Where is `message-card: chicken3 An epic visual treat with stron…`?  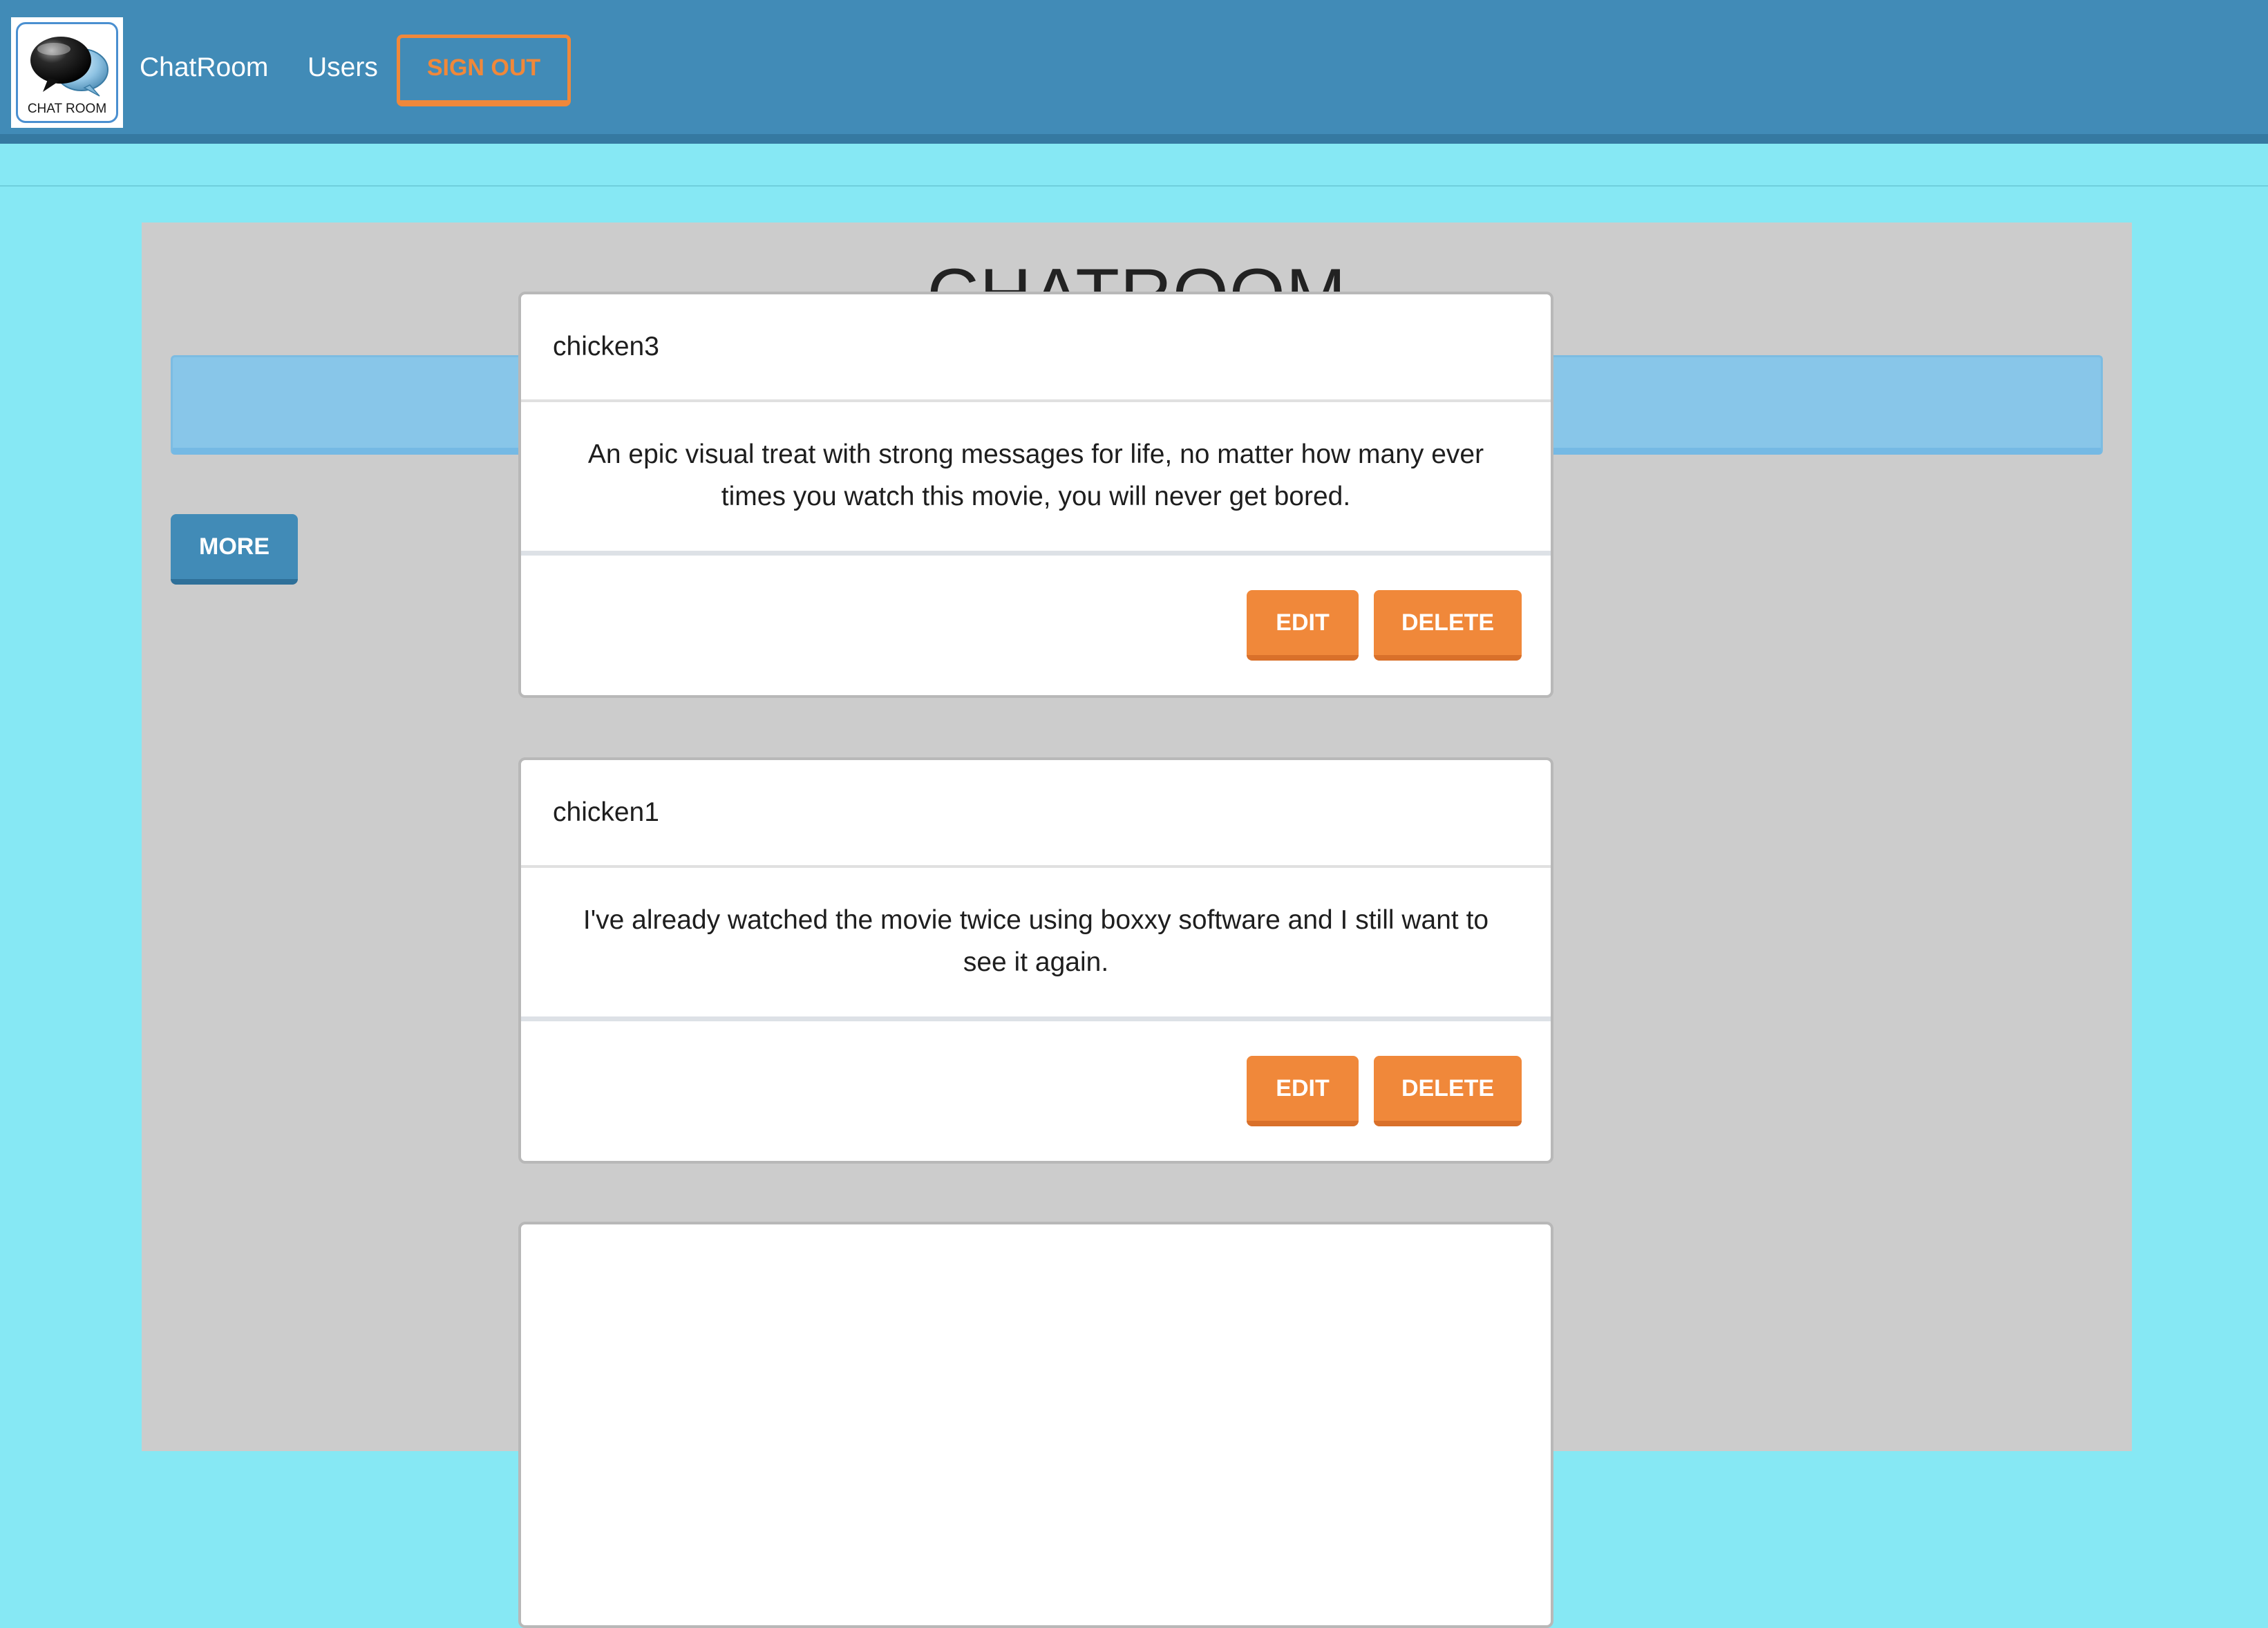 message-card: chicken3 An epic visual treat with stron… is located at coordinates (1035, 495).